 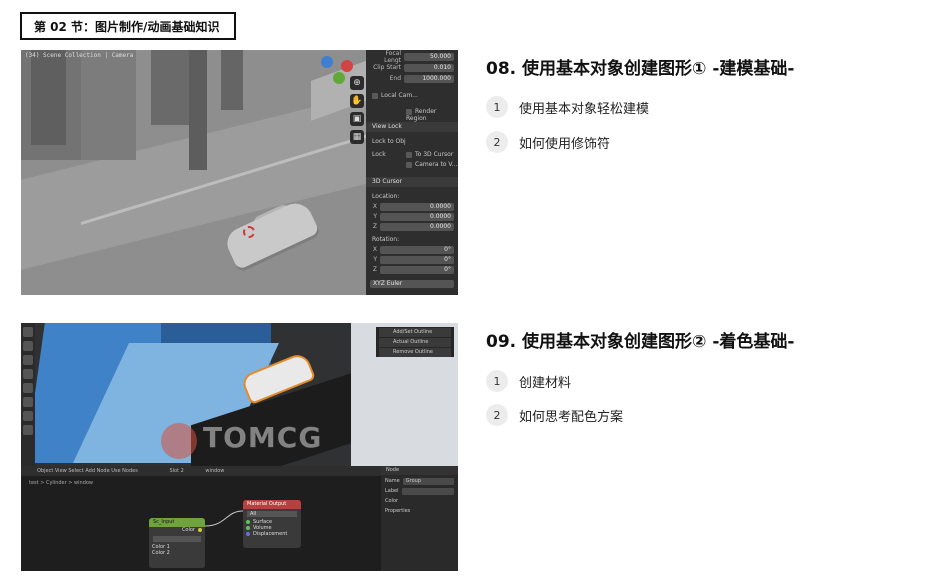 I want to click on item-text: 如何使用修饰符, so click(x=565, y=144).